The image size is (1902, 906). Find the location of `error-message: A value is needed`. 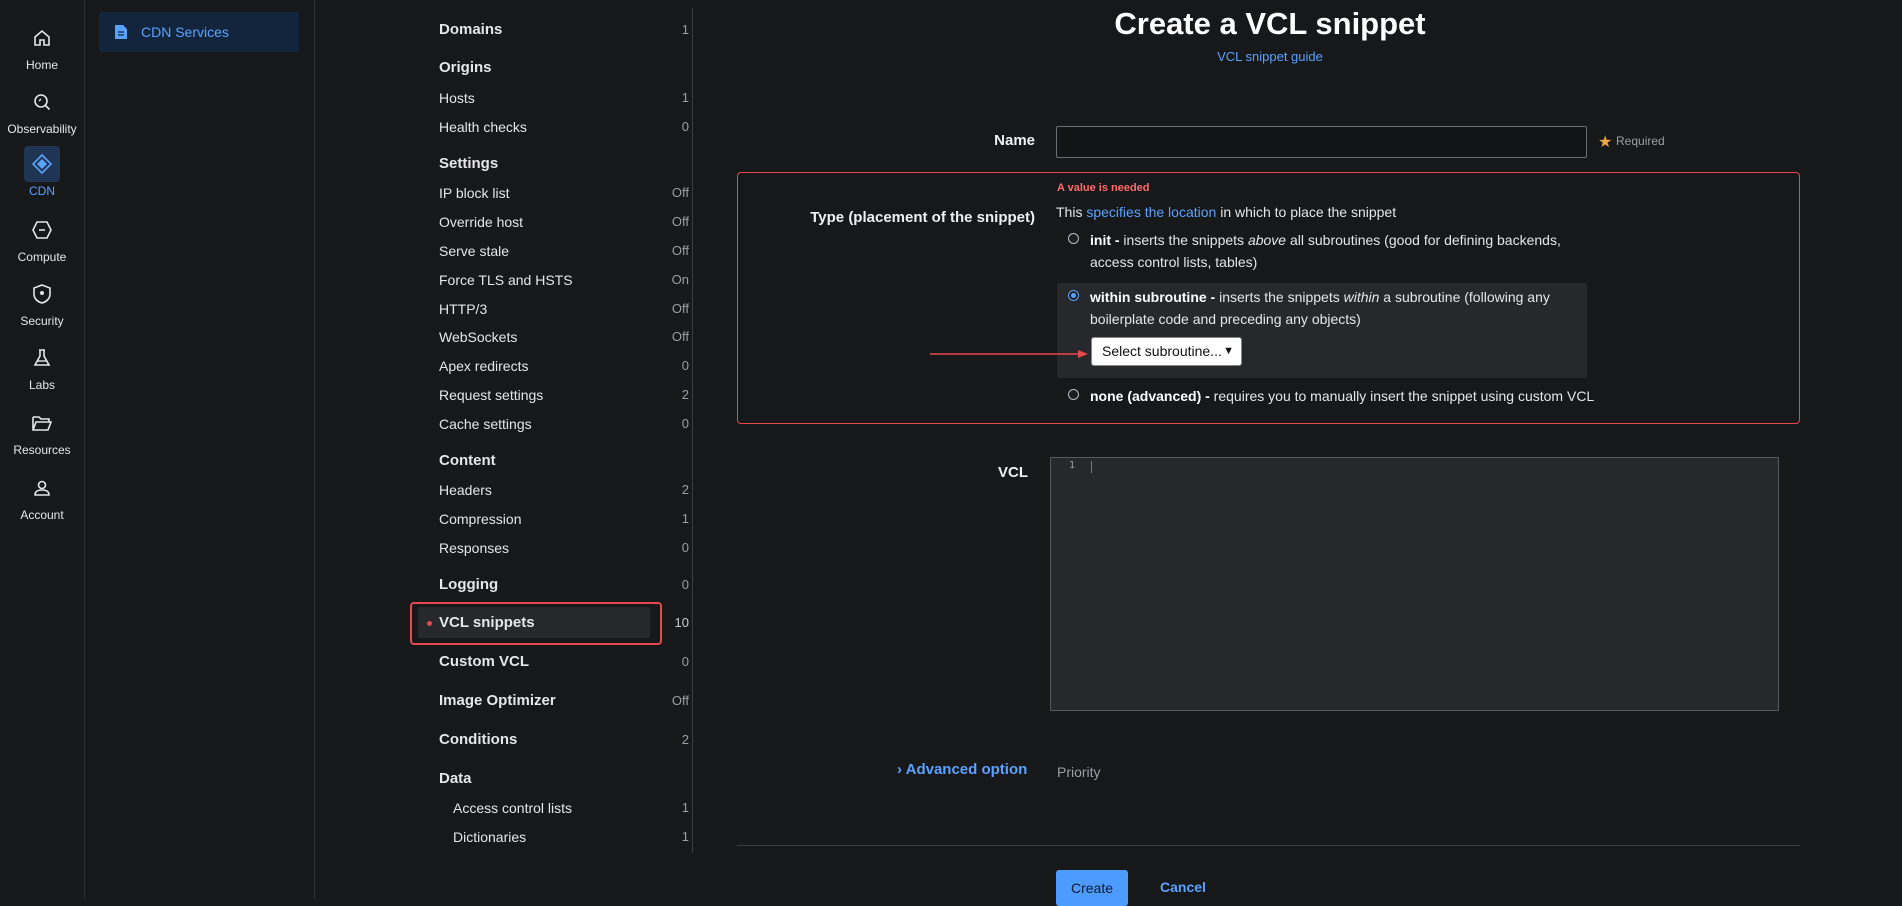

error-message: A value is needed is located at coordinates (1103, 188).